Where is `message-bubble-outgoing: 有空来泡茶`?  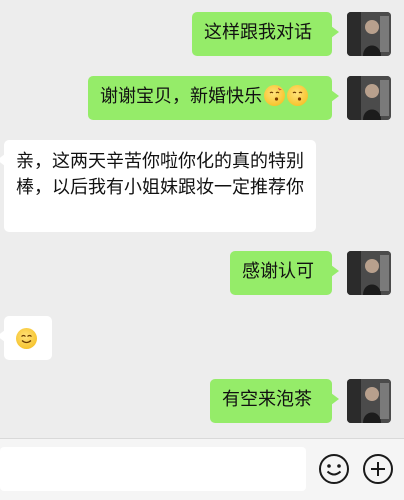
message-bubble-outgoing: 有空来泡茶 is located at coordinates (274, 401).